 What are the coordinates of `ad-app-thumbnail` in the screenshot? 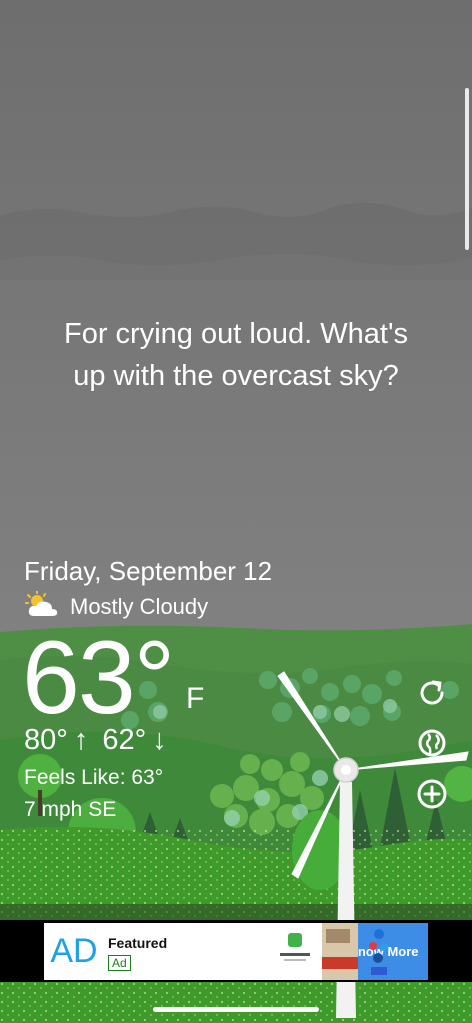 It's located at (295, 947).